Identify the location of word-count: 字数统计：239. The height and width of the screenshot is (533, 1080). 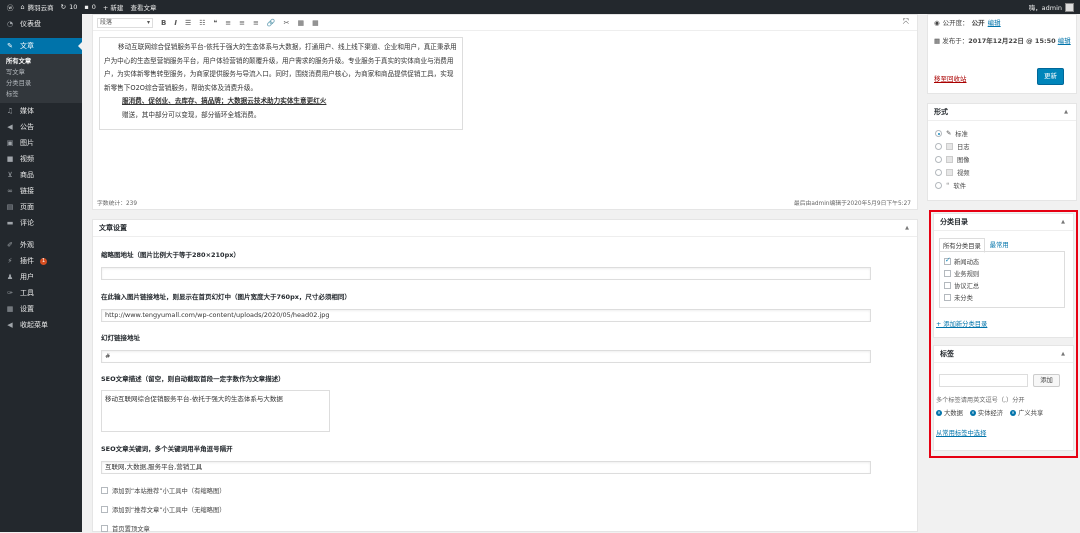
(117, 204).